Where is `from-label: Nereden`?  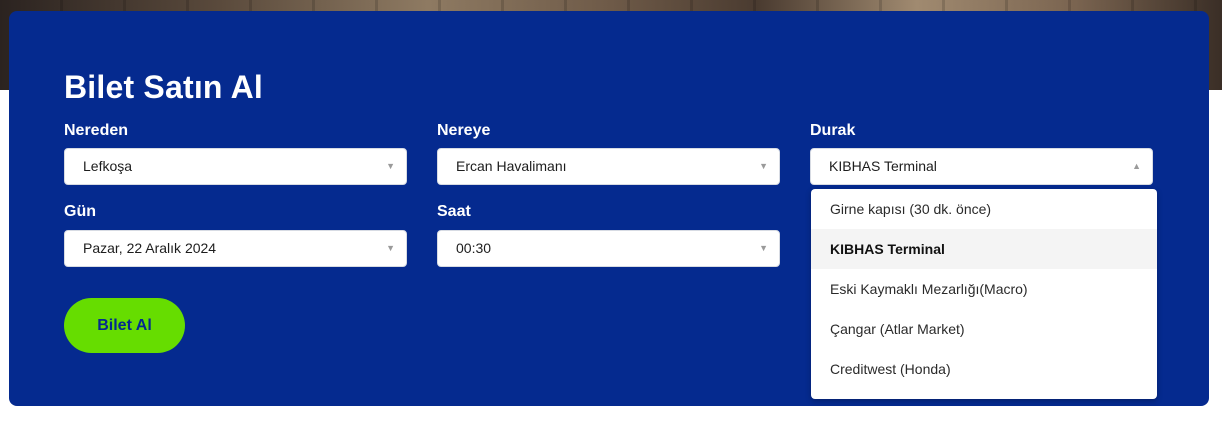
from-label: Nereden is located at coordinates (96, 130).